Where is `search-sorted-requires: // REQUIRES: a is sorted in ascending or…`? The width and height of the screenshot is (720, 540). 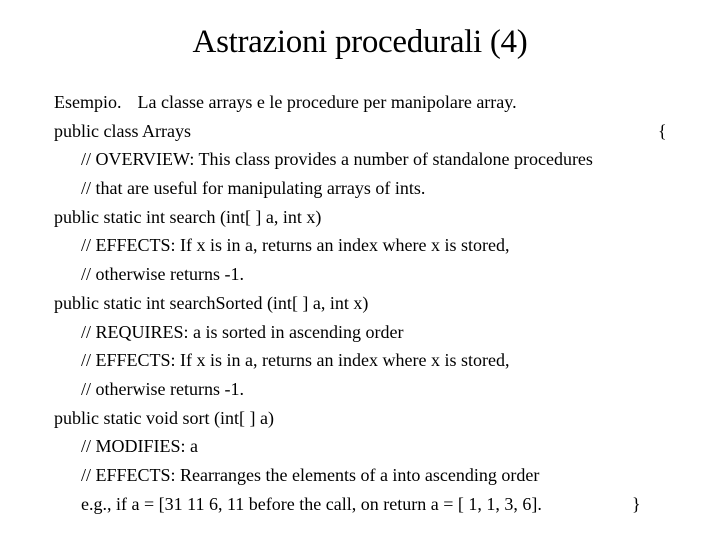 search-sorted-requires: // REQUIRES: a is sorted in ascending or… is located at coordinates (242, 331).